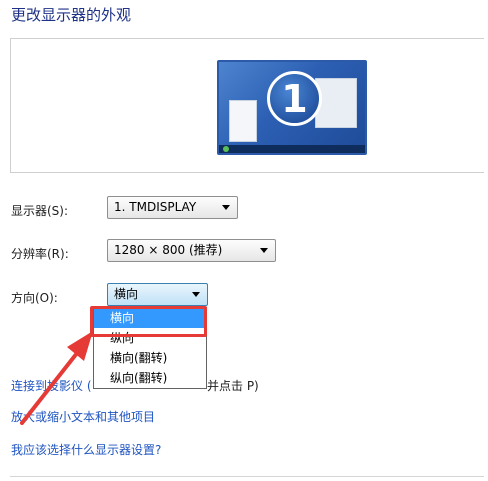  I want to click on monitor-preview: 1, so click(292, 107).